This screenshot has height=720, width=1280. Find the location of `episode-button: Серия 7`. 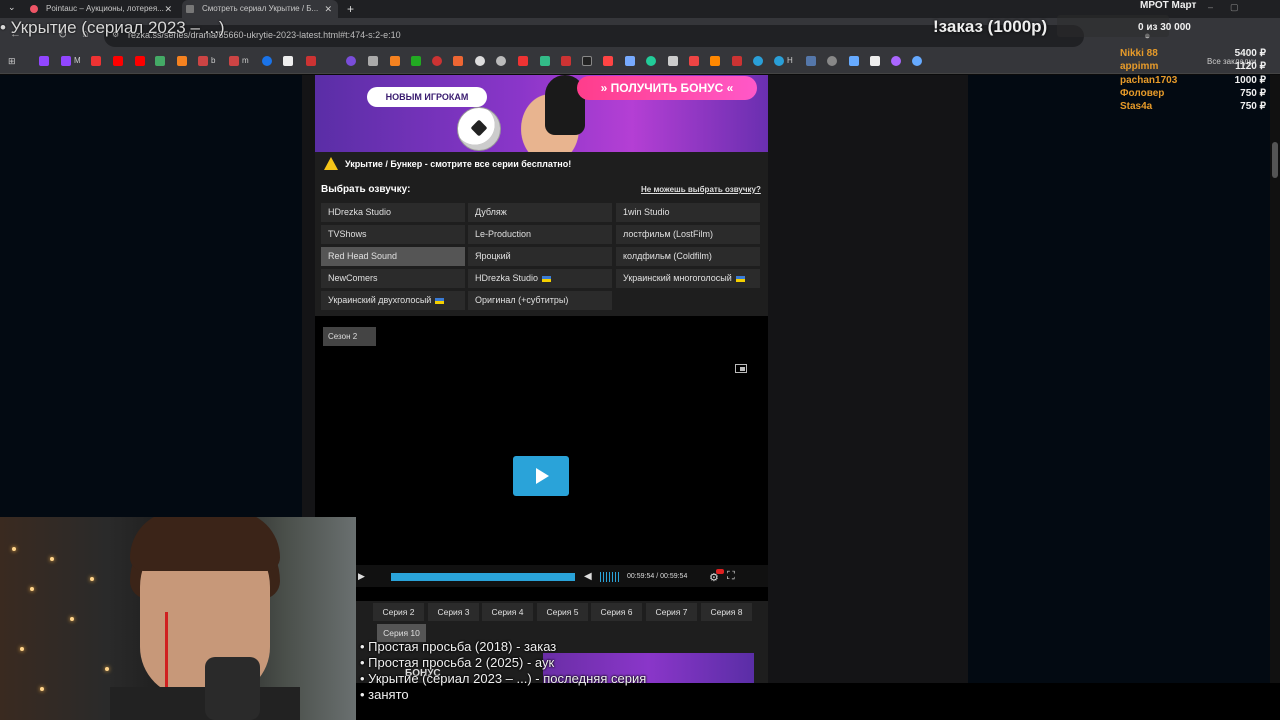

episode-button: Серия 7 is located at coordinates (671, 612).